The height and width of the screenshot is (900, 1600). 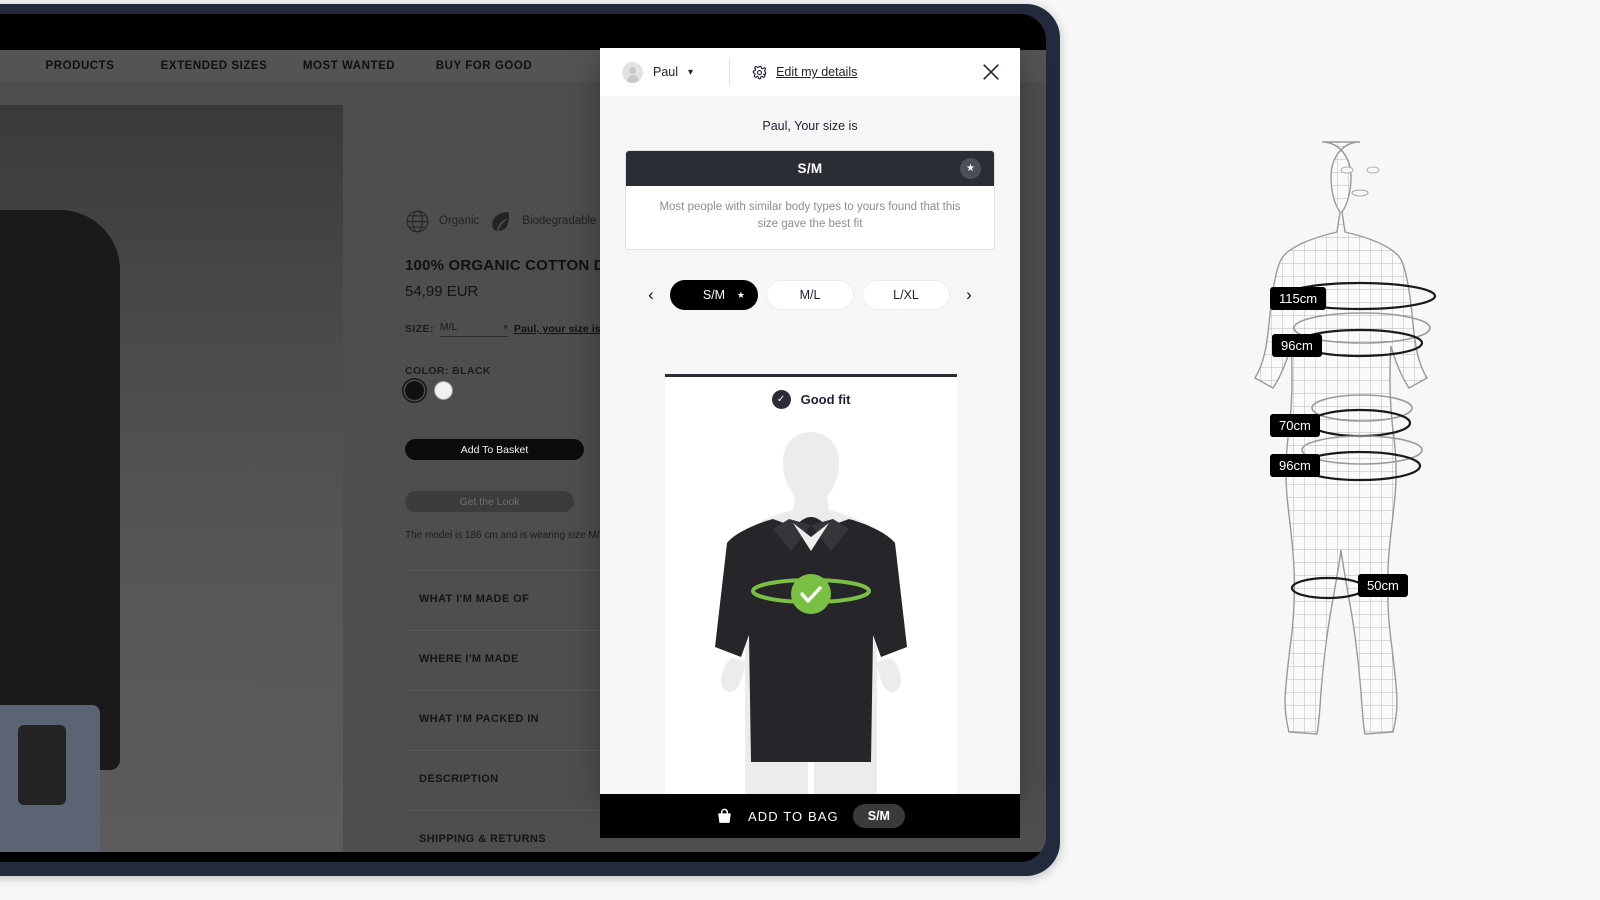 What do you see at coordinates (514, 329) in the screenshot?
I see `size-selector-row: SIZE: M/L ▾ Paul, your size is S/M` at bounding box center [514, 329].